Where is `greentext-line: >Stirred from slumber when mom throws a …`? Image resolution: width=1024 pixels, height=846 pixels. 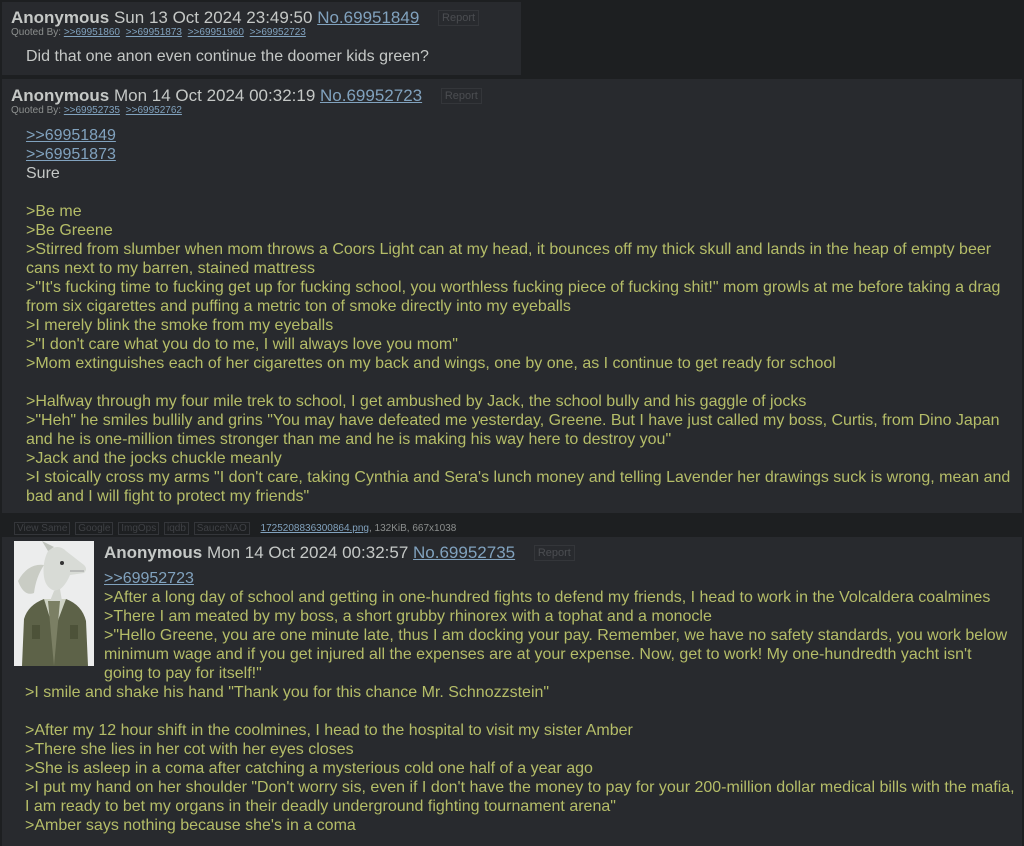 greentext-line: >Stirred from slumber when mom throws a … is located at coordinates (509, 249).